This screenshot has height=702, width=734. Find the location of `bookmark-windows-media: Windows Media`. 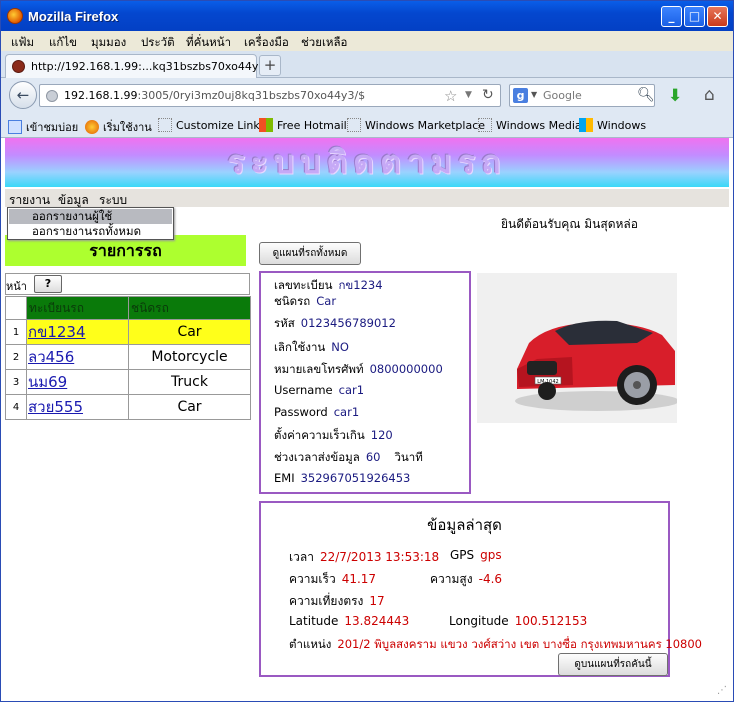

bookmark-windows-media: Windows Media is located at coordinates (530, 125).